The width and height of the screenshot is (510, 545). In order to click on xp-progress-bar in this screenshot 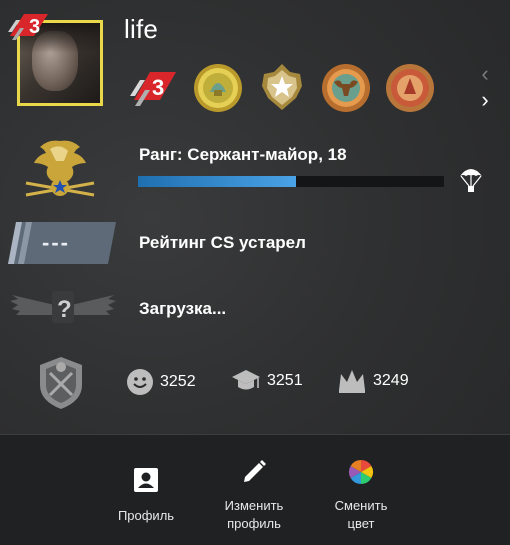, I will do `click(291, 181)`.